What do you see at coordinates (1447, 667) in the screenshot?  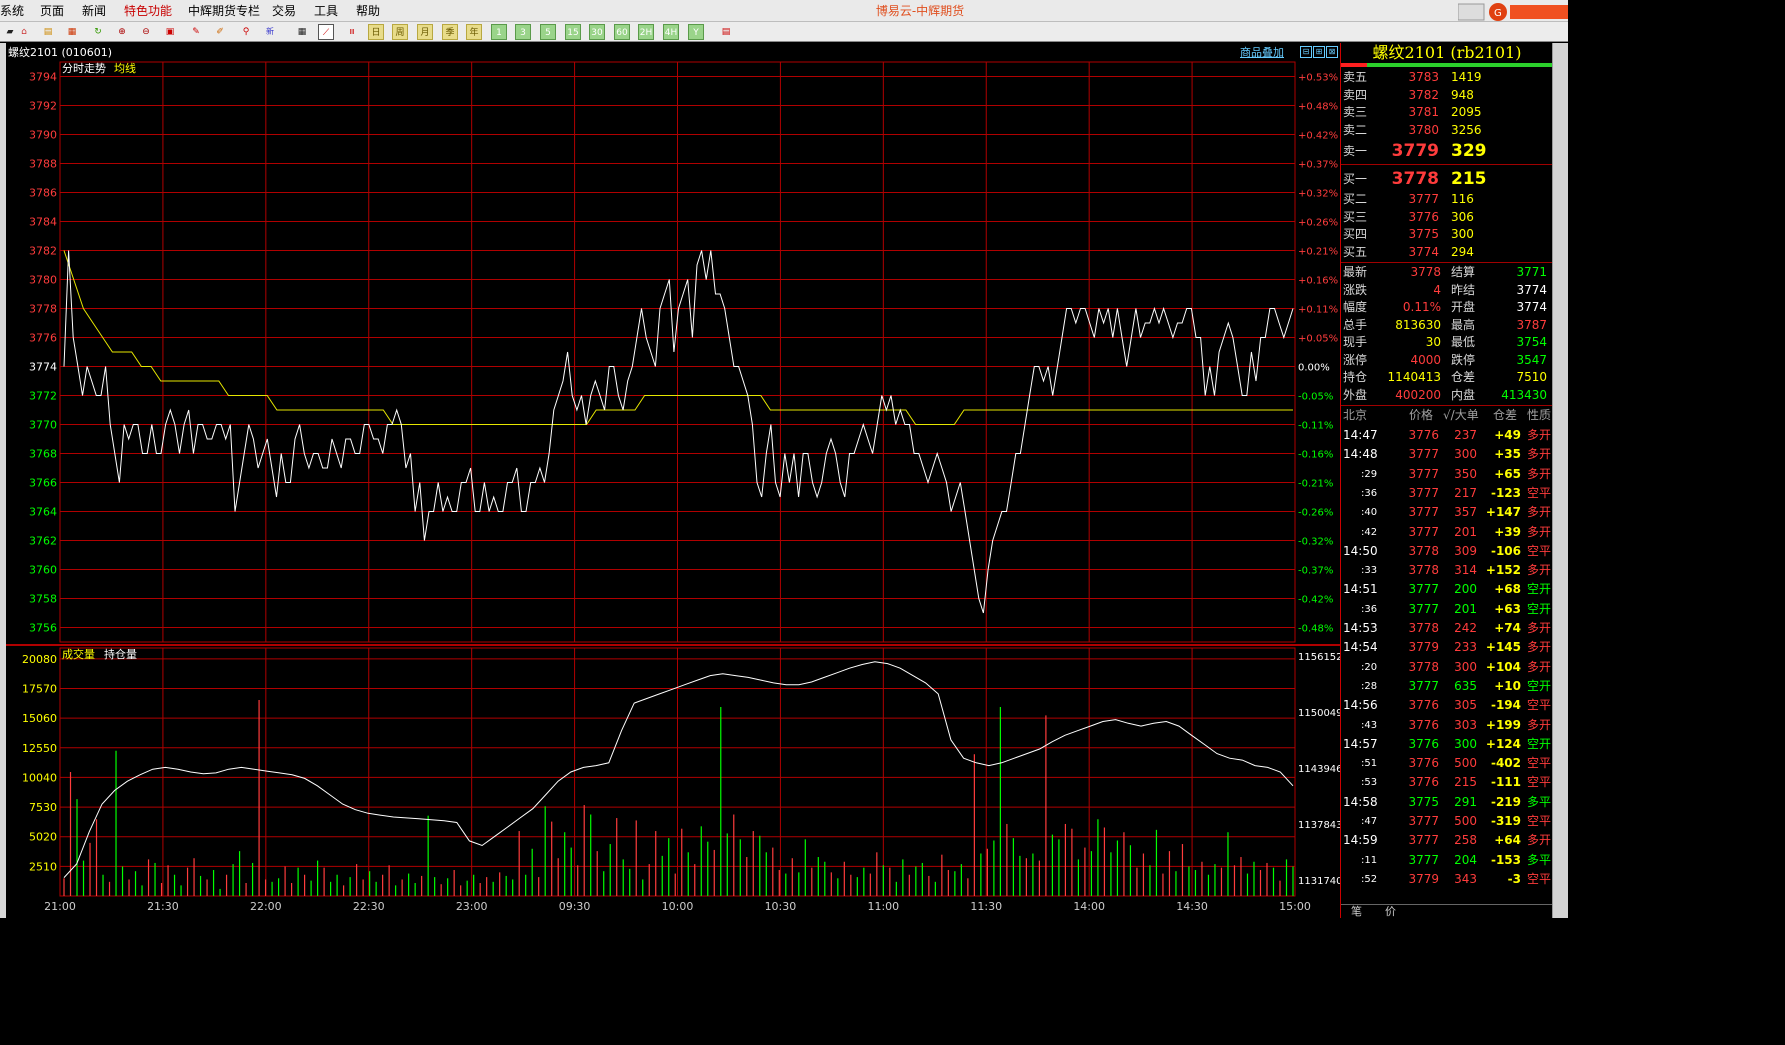 I see `tick-row: :20 3778 300 +104 多开` at bounding box center [1447, 667].